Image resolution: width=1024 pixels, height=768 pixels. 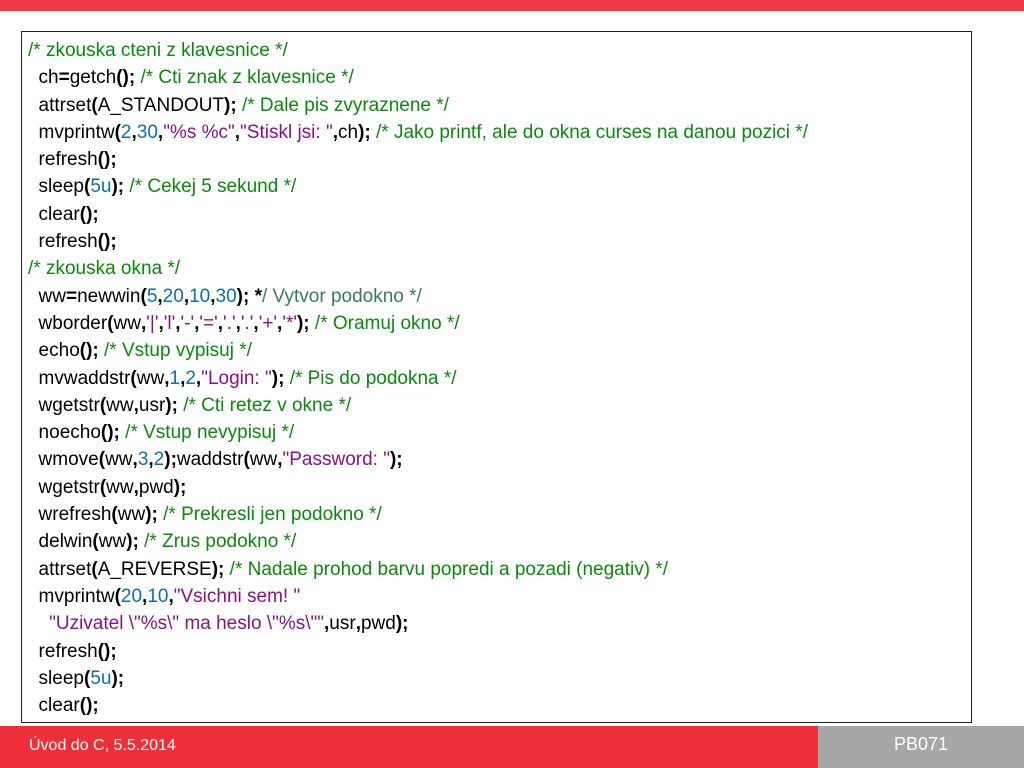 What do you see at coordinates (342, 296) in the screenshot?
I see `code-token: / Vytvor podokno */` at bounding box center [342, 296].